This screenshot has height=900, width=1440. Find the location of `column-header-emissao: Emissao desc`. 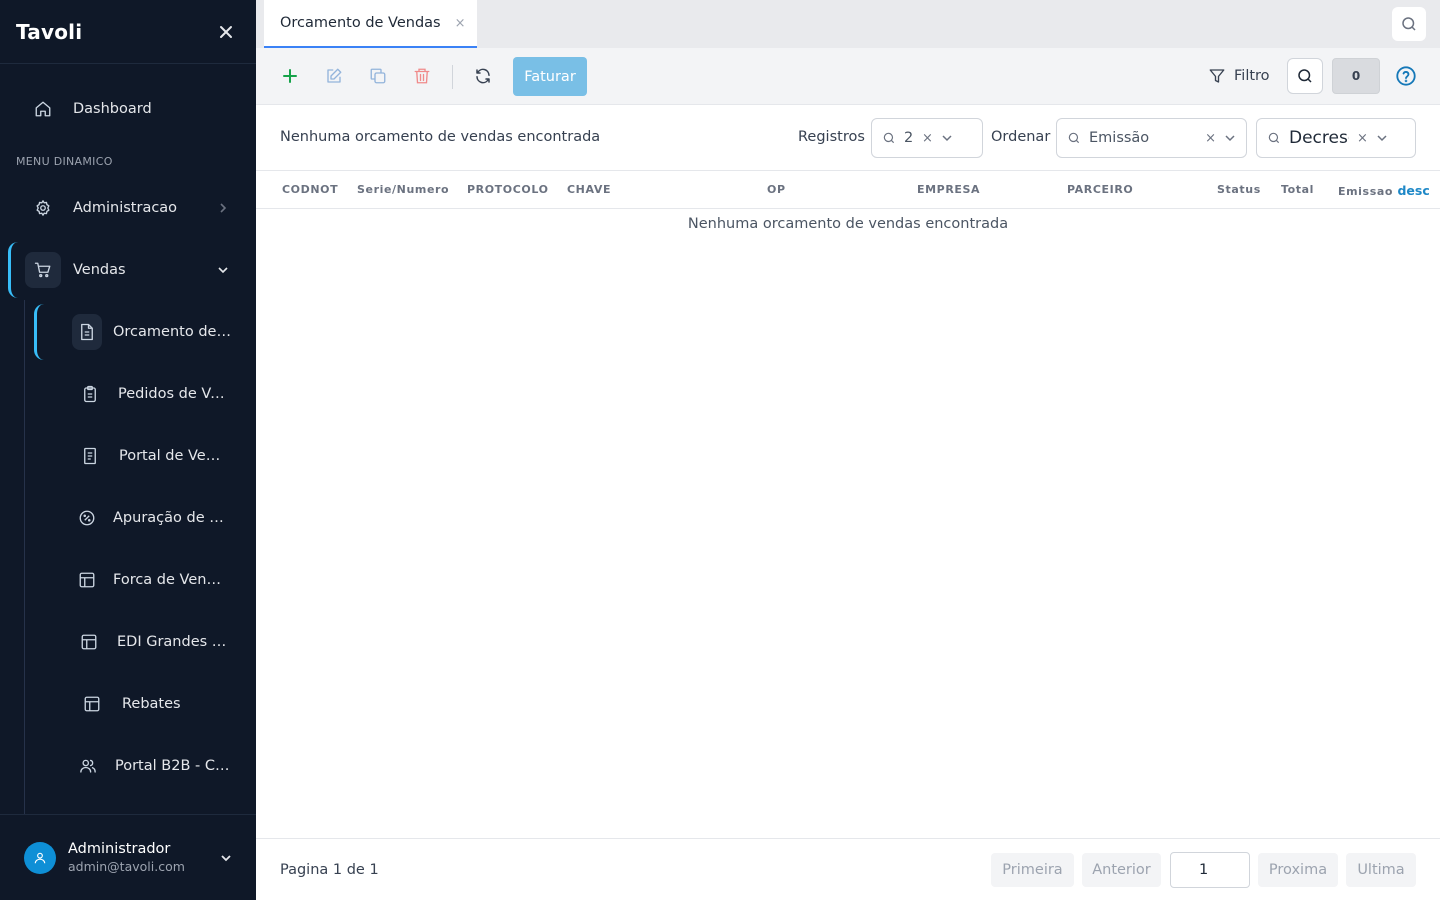

column-header-emissao: Emissao desc is located at coordinates (1384, 190).